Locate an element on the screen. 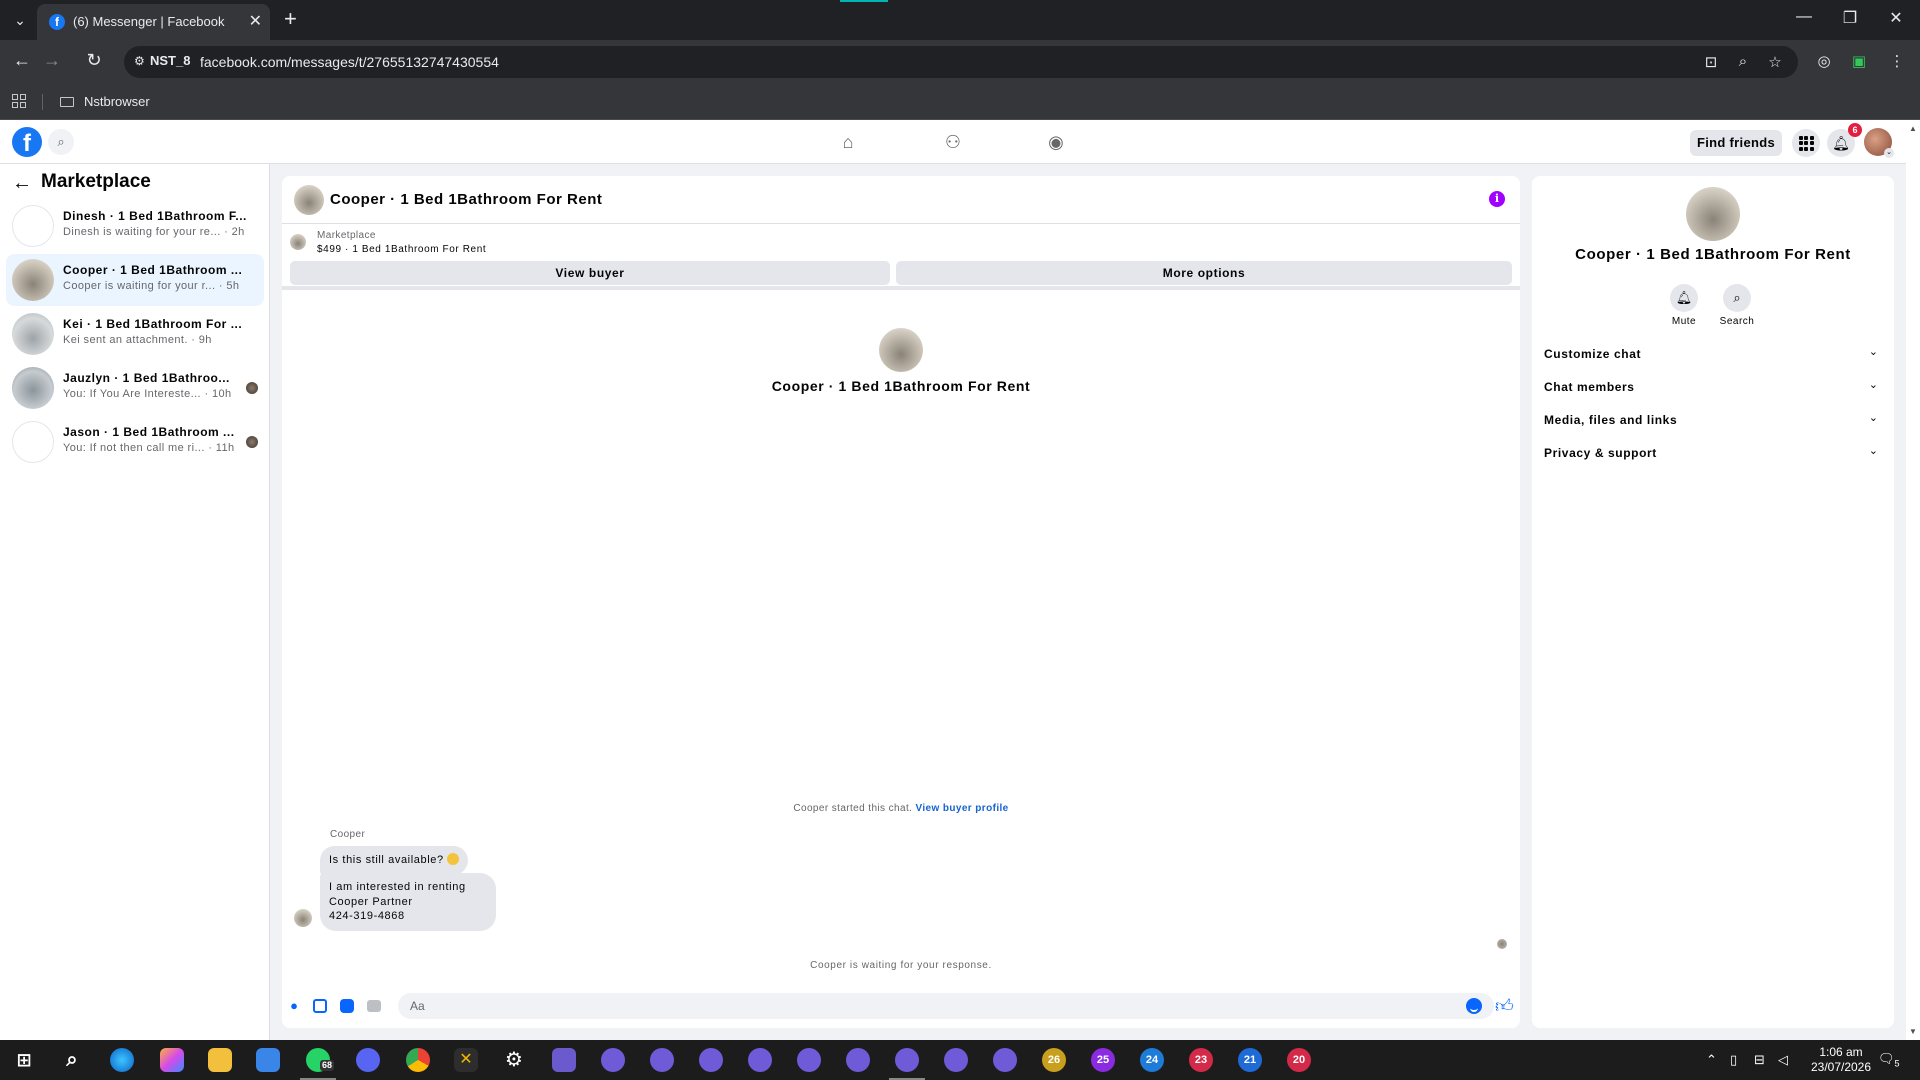  network-icon: ⊟ is located at coordinates (1759, 1060).